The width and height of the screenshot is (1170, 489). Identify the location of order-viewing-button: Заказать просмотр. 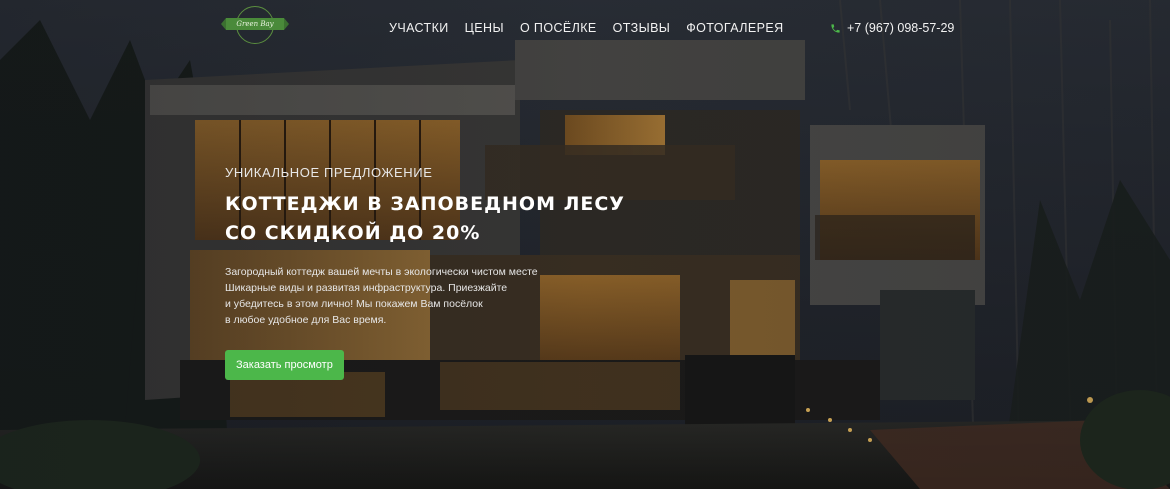
(284, 365).